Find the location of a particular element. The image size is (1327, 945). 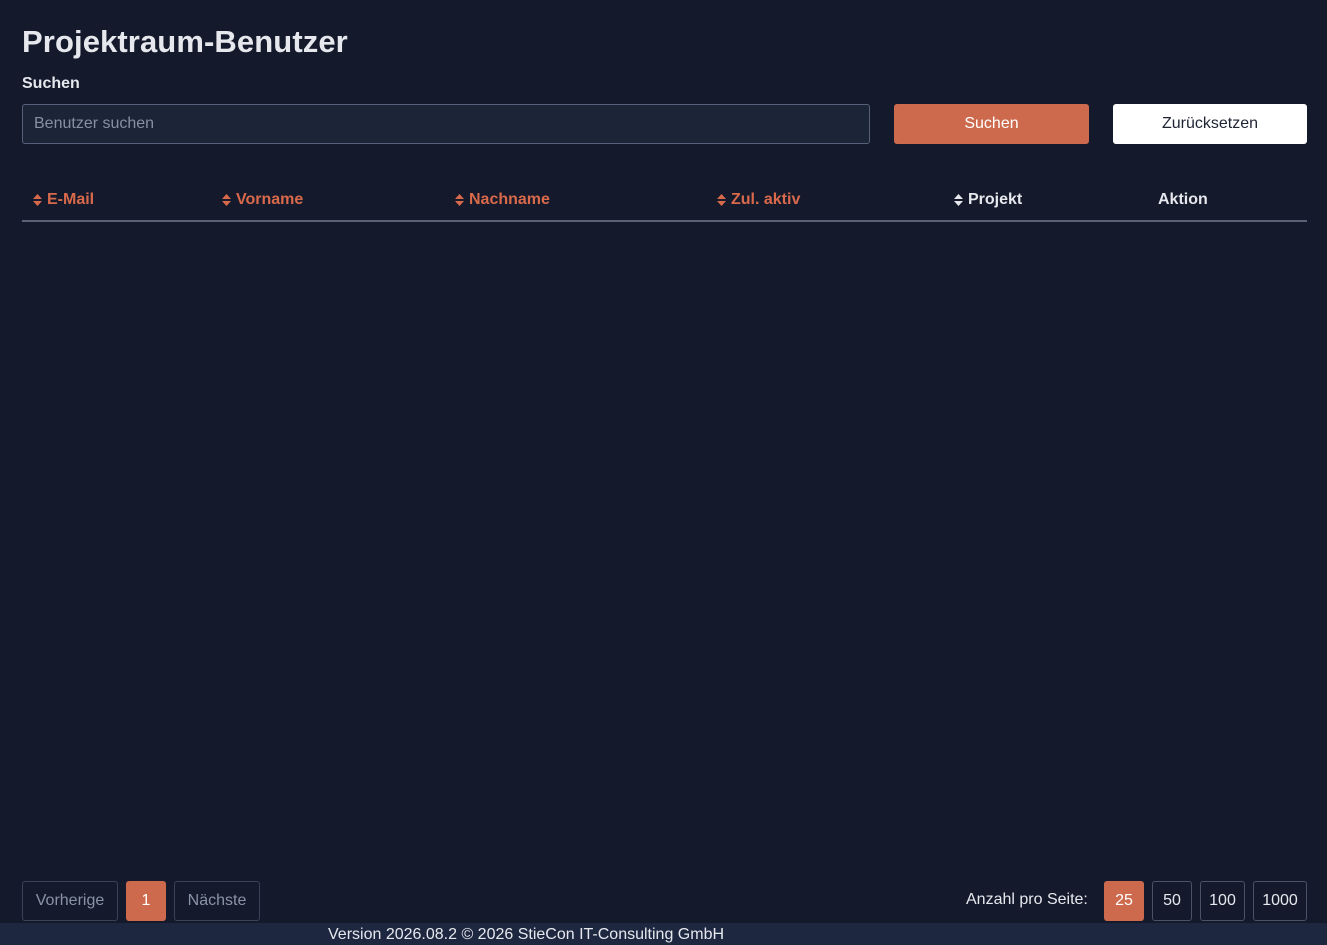

column-label: Projekt is located at coordinates (995, 199).